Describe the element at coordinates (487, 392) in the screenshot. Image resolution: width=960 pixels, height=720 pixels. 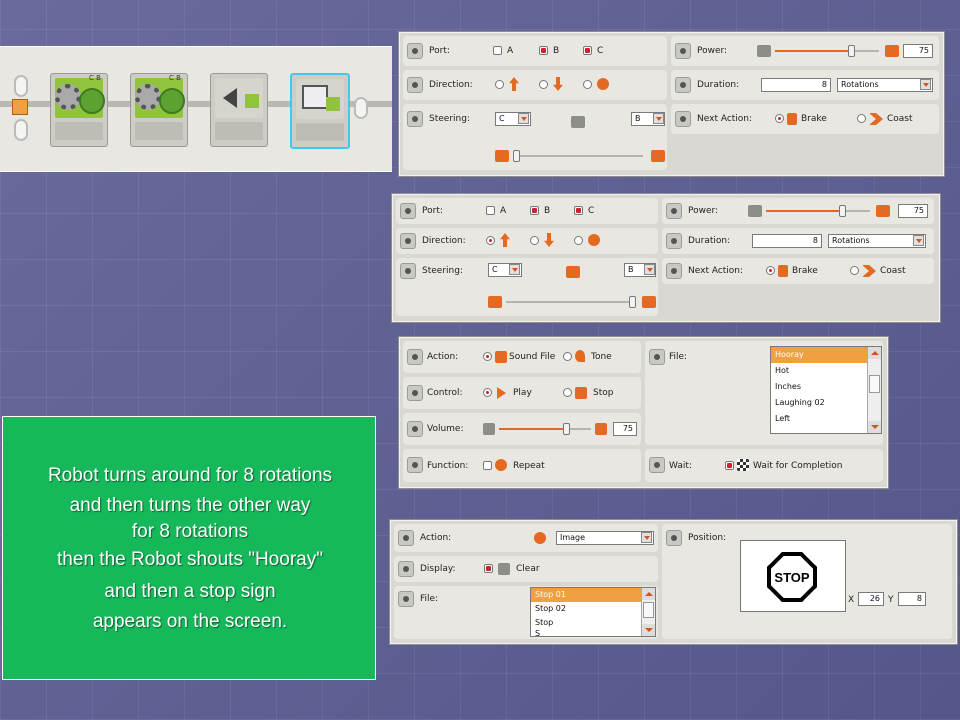
I see `play-radio` at that location.